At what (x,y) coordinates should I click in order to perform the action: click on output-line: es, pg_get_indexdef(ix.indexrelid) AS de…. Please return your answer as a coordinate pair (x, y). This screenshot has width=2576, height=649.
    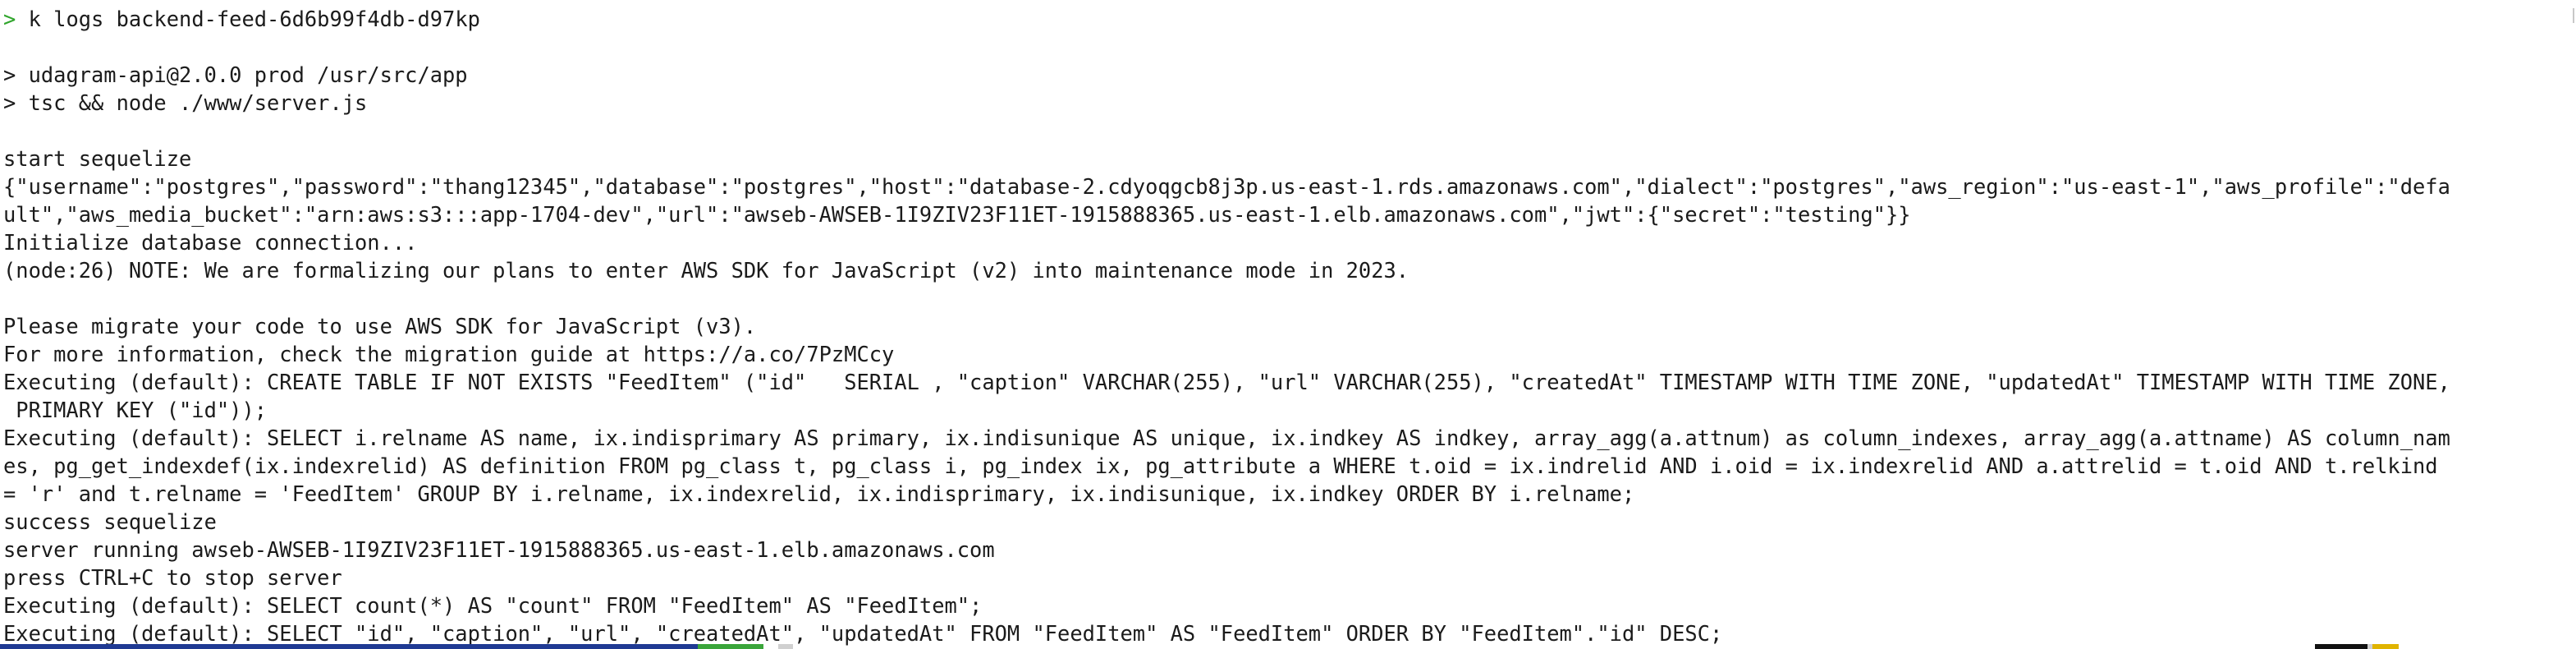
    Looking at the image, I should click on (1220, 466).